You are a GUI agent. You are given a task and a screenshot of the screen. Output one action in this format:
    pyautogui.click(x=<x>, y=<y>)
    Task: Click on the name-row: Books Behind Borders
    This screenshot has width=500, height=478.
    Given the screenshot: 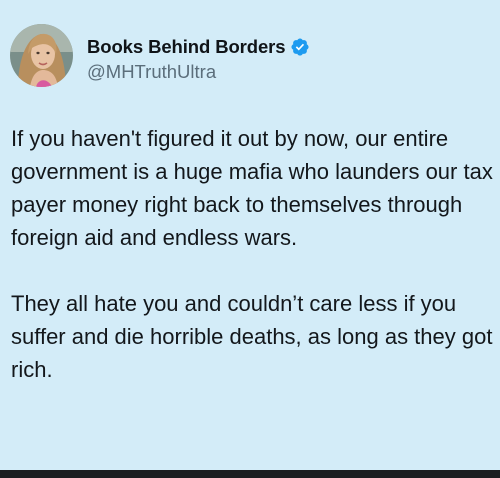 What is the action you would take?
    pyautogui.click(x=198, y=47)
    